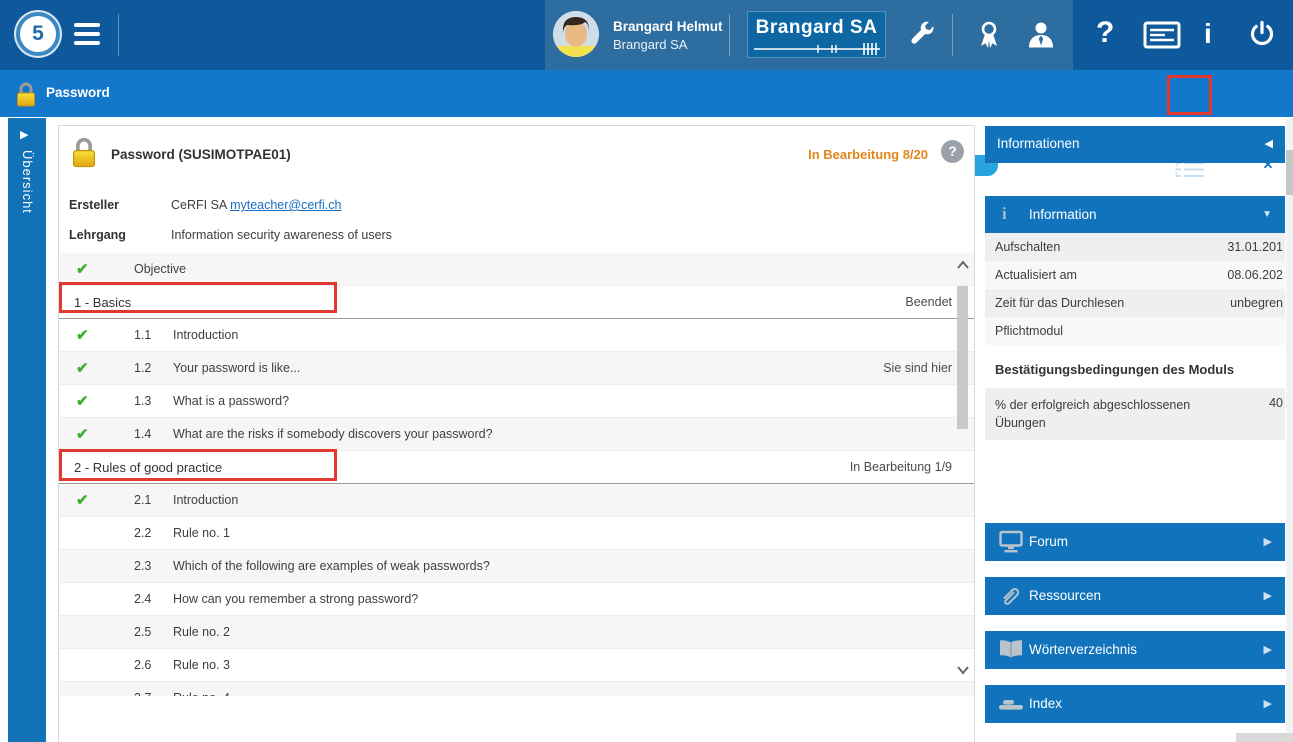 This screenshot has height=742, width=1293. Describe the element at coordinates (516, 665) in the screenshot. I see `lesson-row: 2.6 Rule no. 3` at that location.